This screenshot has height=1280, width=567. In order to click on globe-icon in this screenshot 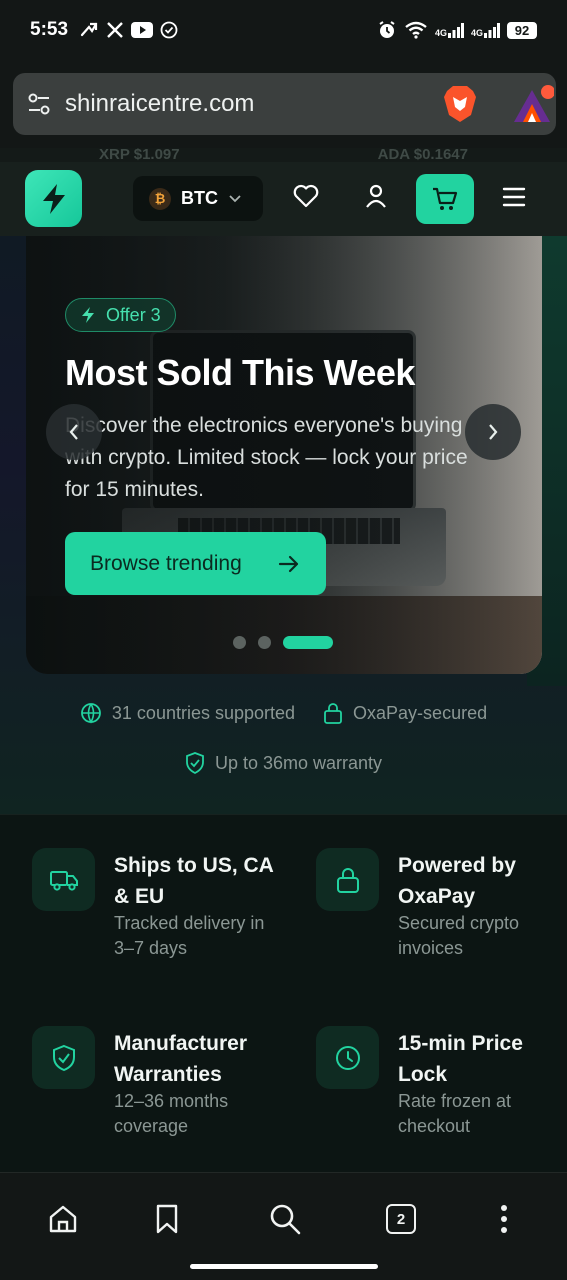, I will do `click(91, 713)`.